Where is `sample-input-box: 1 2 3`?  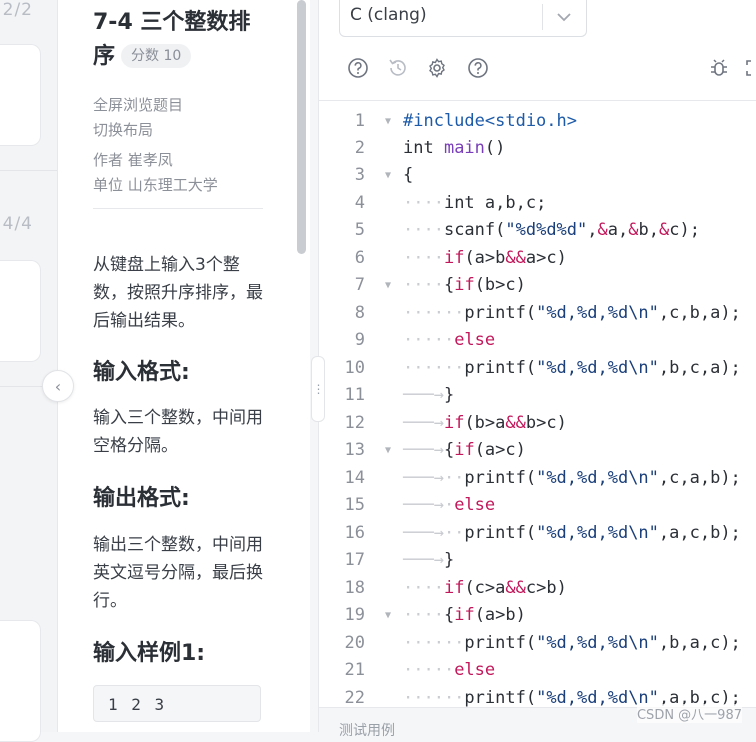 sample-input-box: 1 2 3 is located at coordinates (177, 703).